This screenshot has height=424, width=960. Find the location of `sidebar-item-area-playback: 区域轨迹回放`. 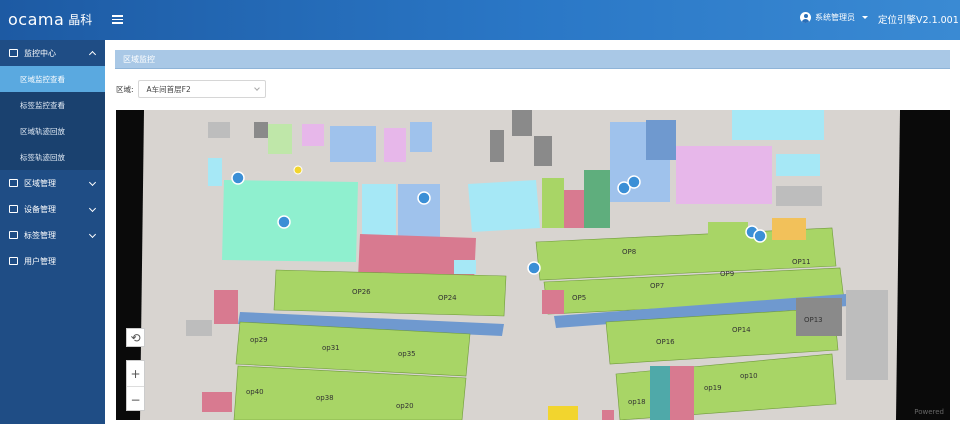

sidebar-item-area-playback: 区域轨迹回放 is located at coordinates (52, 131).